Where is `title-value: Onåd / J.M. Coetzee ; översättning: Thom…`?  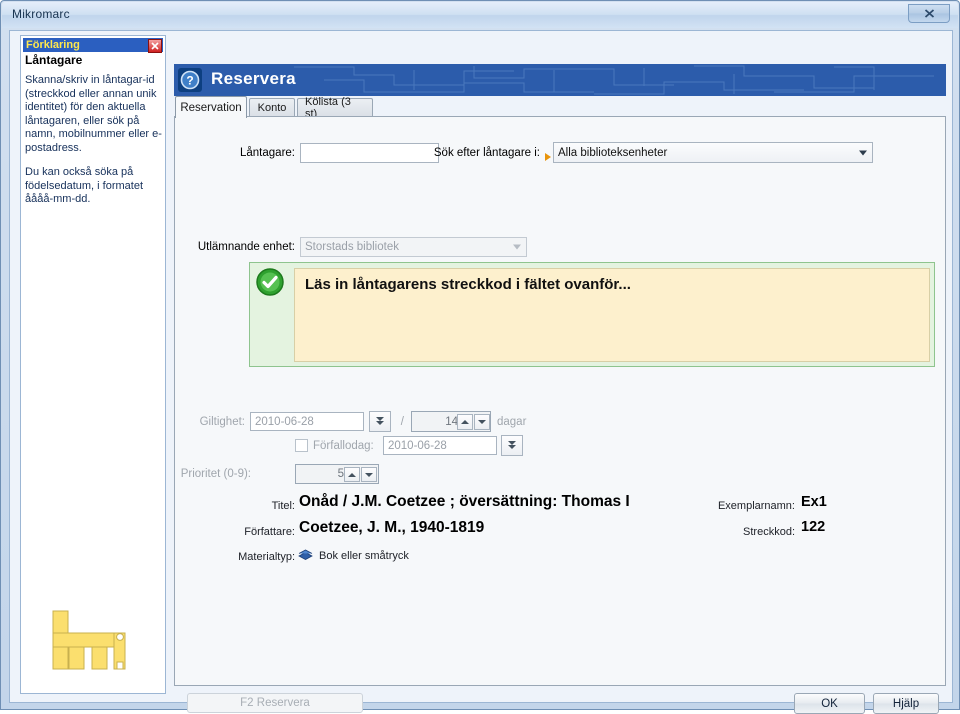
title-value: Onåd / J.M. Coetzee ; översättning: Thom… is located at coordinates (464, 501).